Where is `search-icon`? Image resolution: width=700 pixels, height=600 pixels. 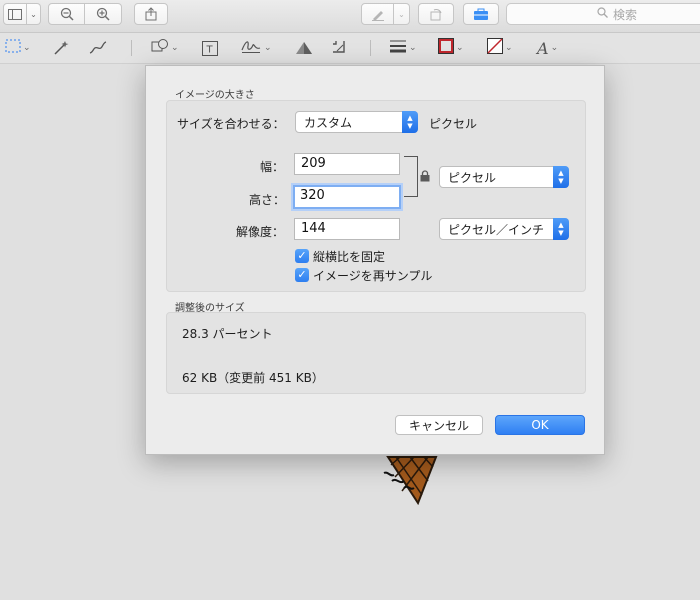 search-icon is located at coordinates (602, 14).